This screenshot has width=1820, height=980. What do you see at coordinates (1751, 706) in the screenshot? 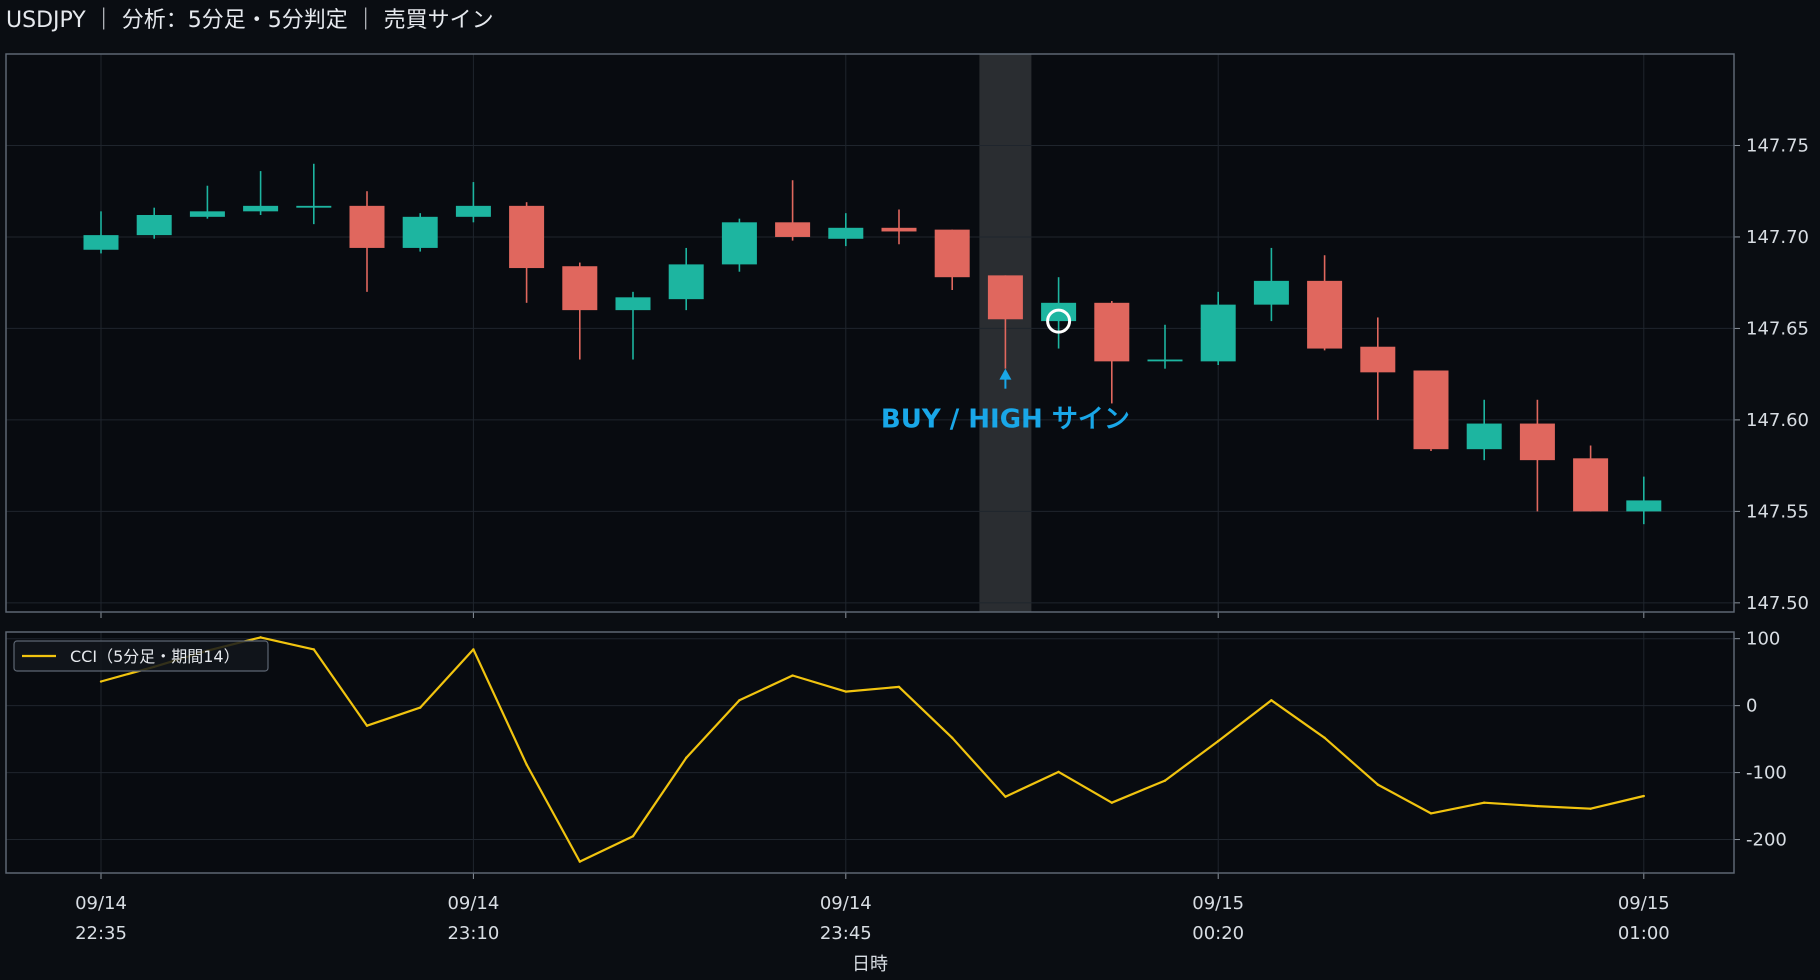
I see `cci-y-tick-label: 0` at bounding box center [1751, 706].